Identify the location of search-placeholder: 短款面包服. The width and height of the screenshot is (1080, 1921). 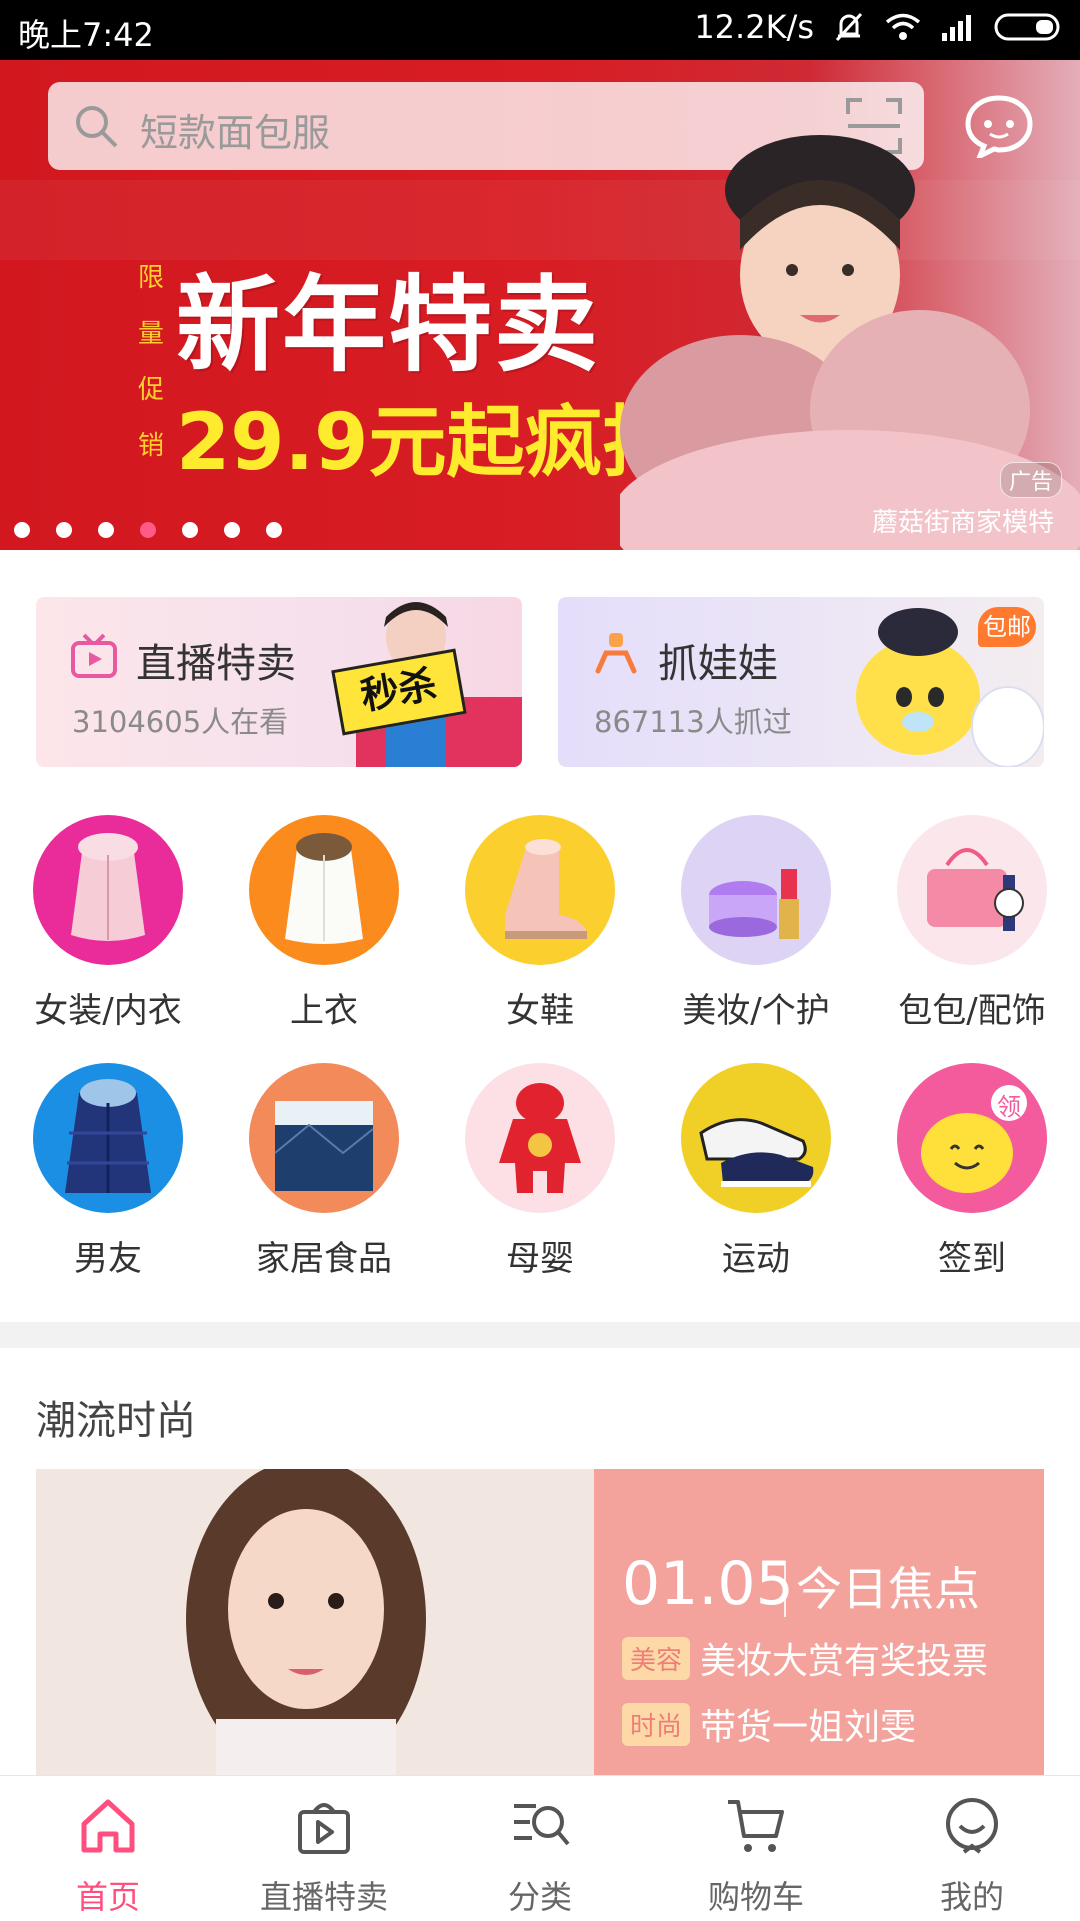
(235, 133).